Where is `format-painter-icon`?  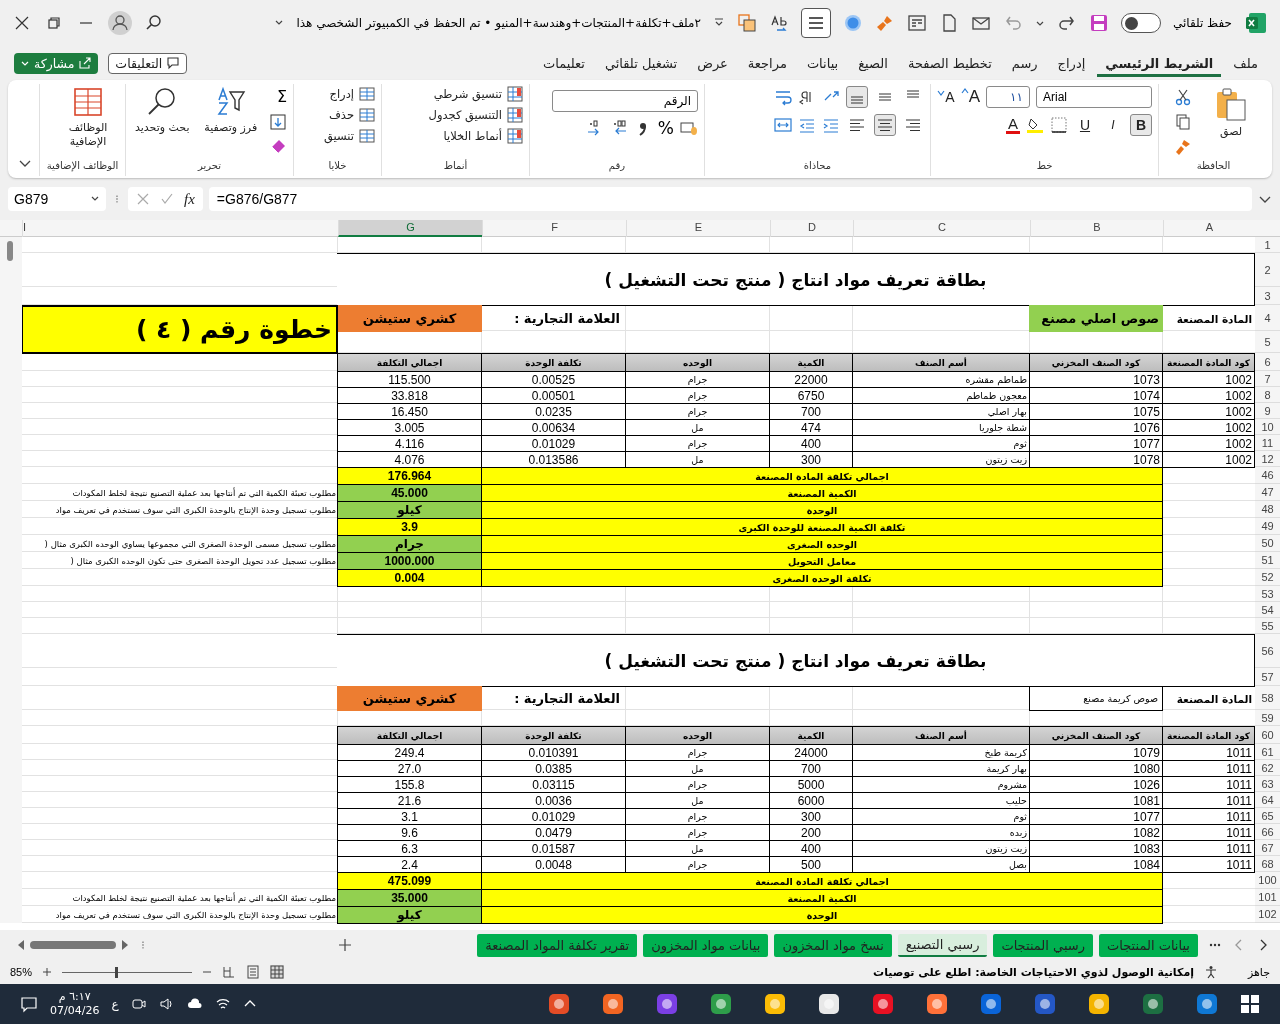 format-painter-icon is located at coordinates (1183, 147).